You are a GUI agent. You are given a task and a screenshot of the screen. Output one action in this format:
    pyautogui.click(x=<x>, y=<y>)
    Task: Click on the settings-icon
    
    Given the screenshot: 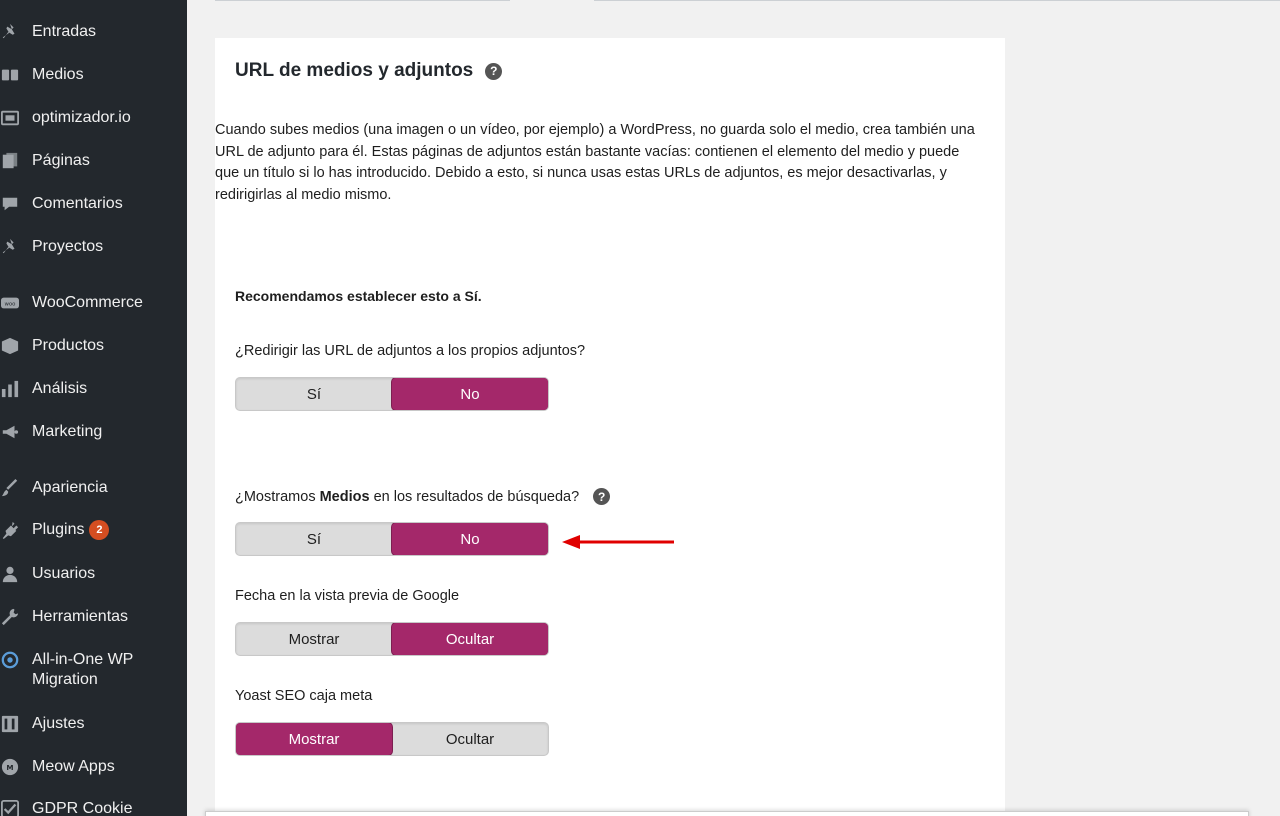 What is the action you would take?
    pyautogui.click(x=10, y=724)
    